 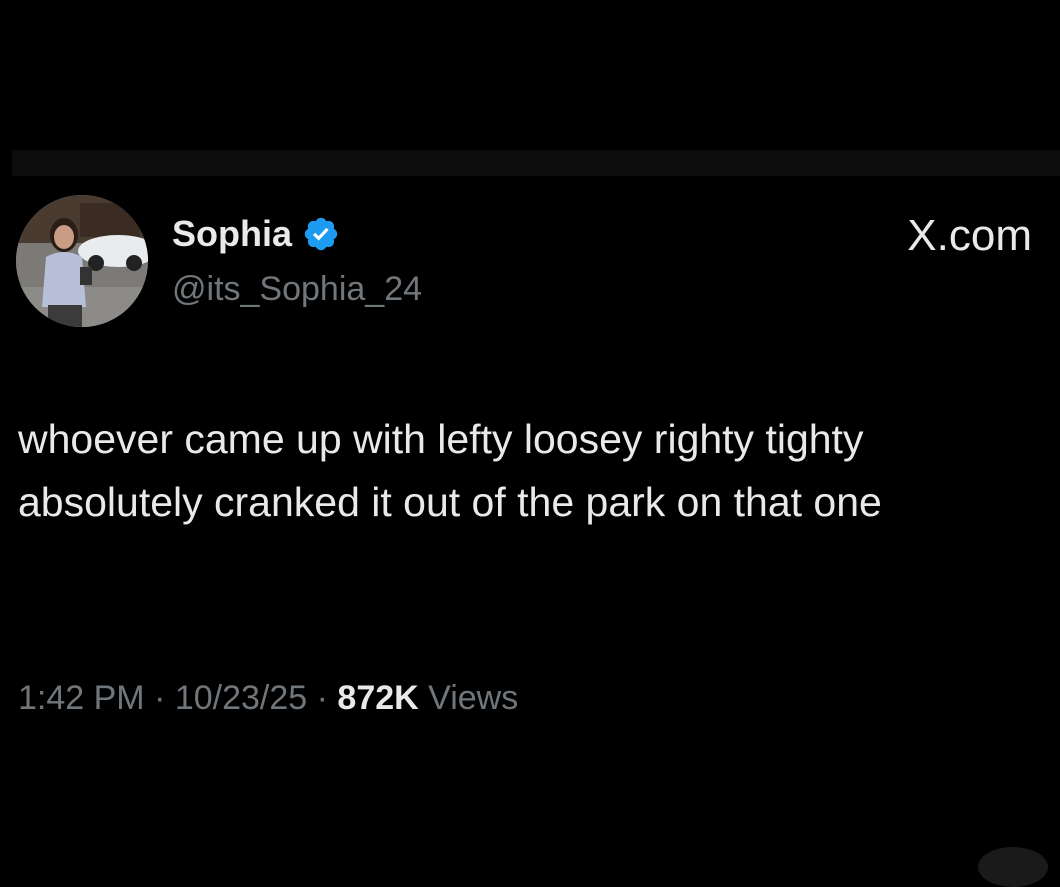 What do you see at coordinates (536, 163) in the screenshot?
I see `section-divider` at bounding box center [536, 163].